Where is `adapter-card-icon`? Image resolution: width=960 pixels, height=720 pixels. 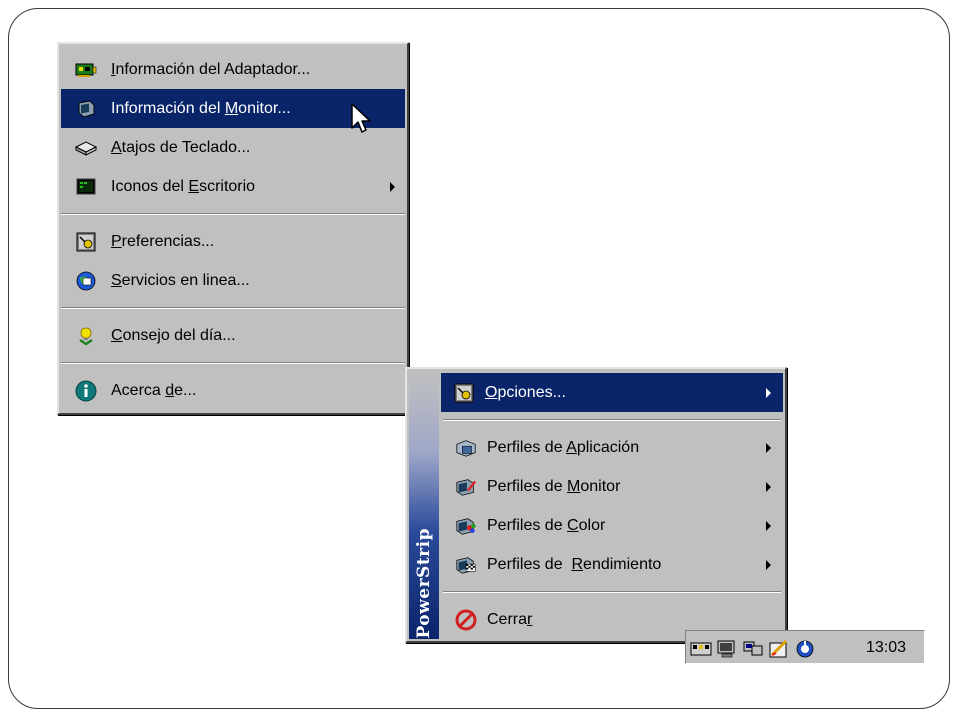 adapter-card-icon is located at coordinates (86, 70).